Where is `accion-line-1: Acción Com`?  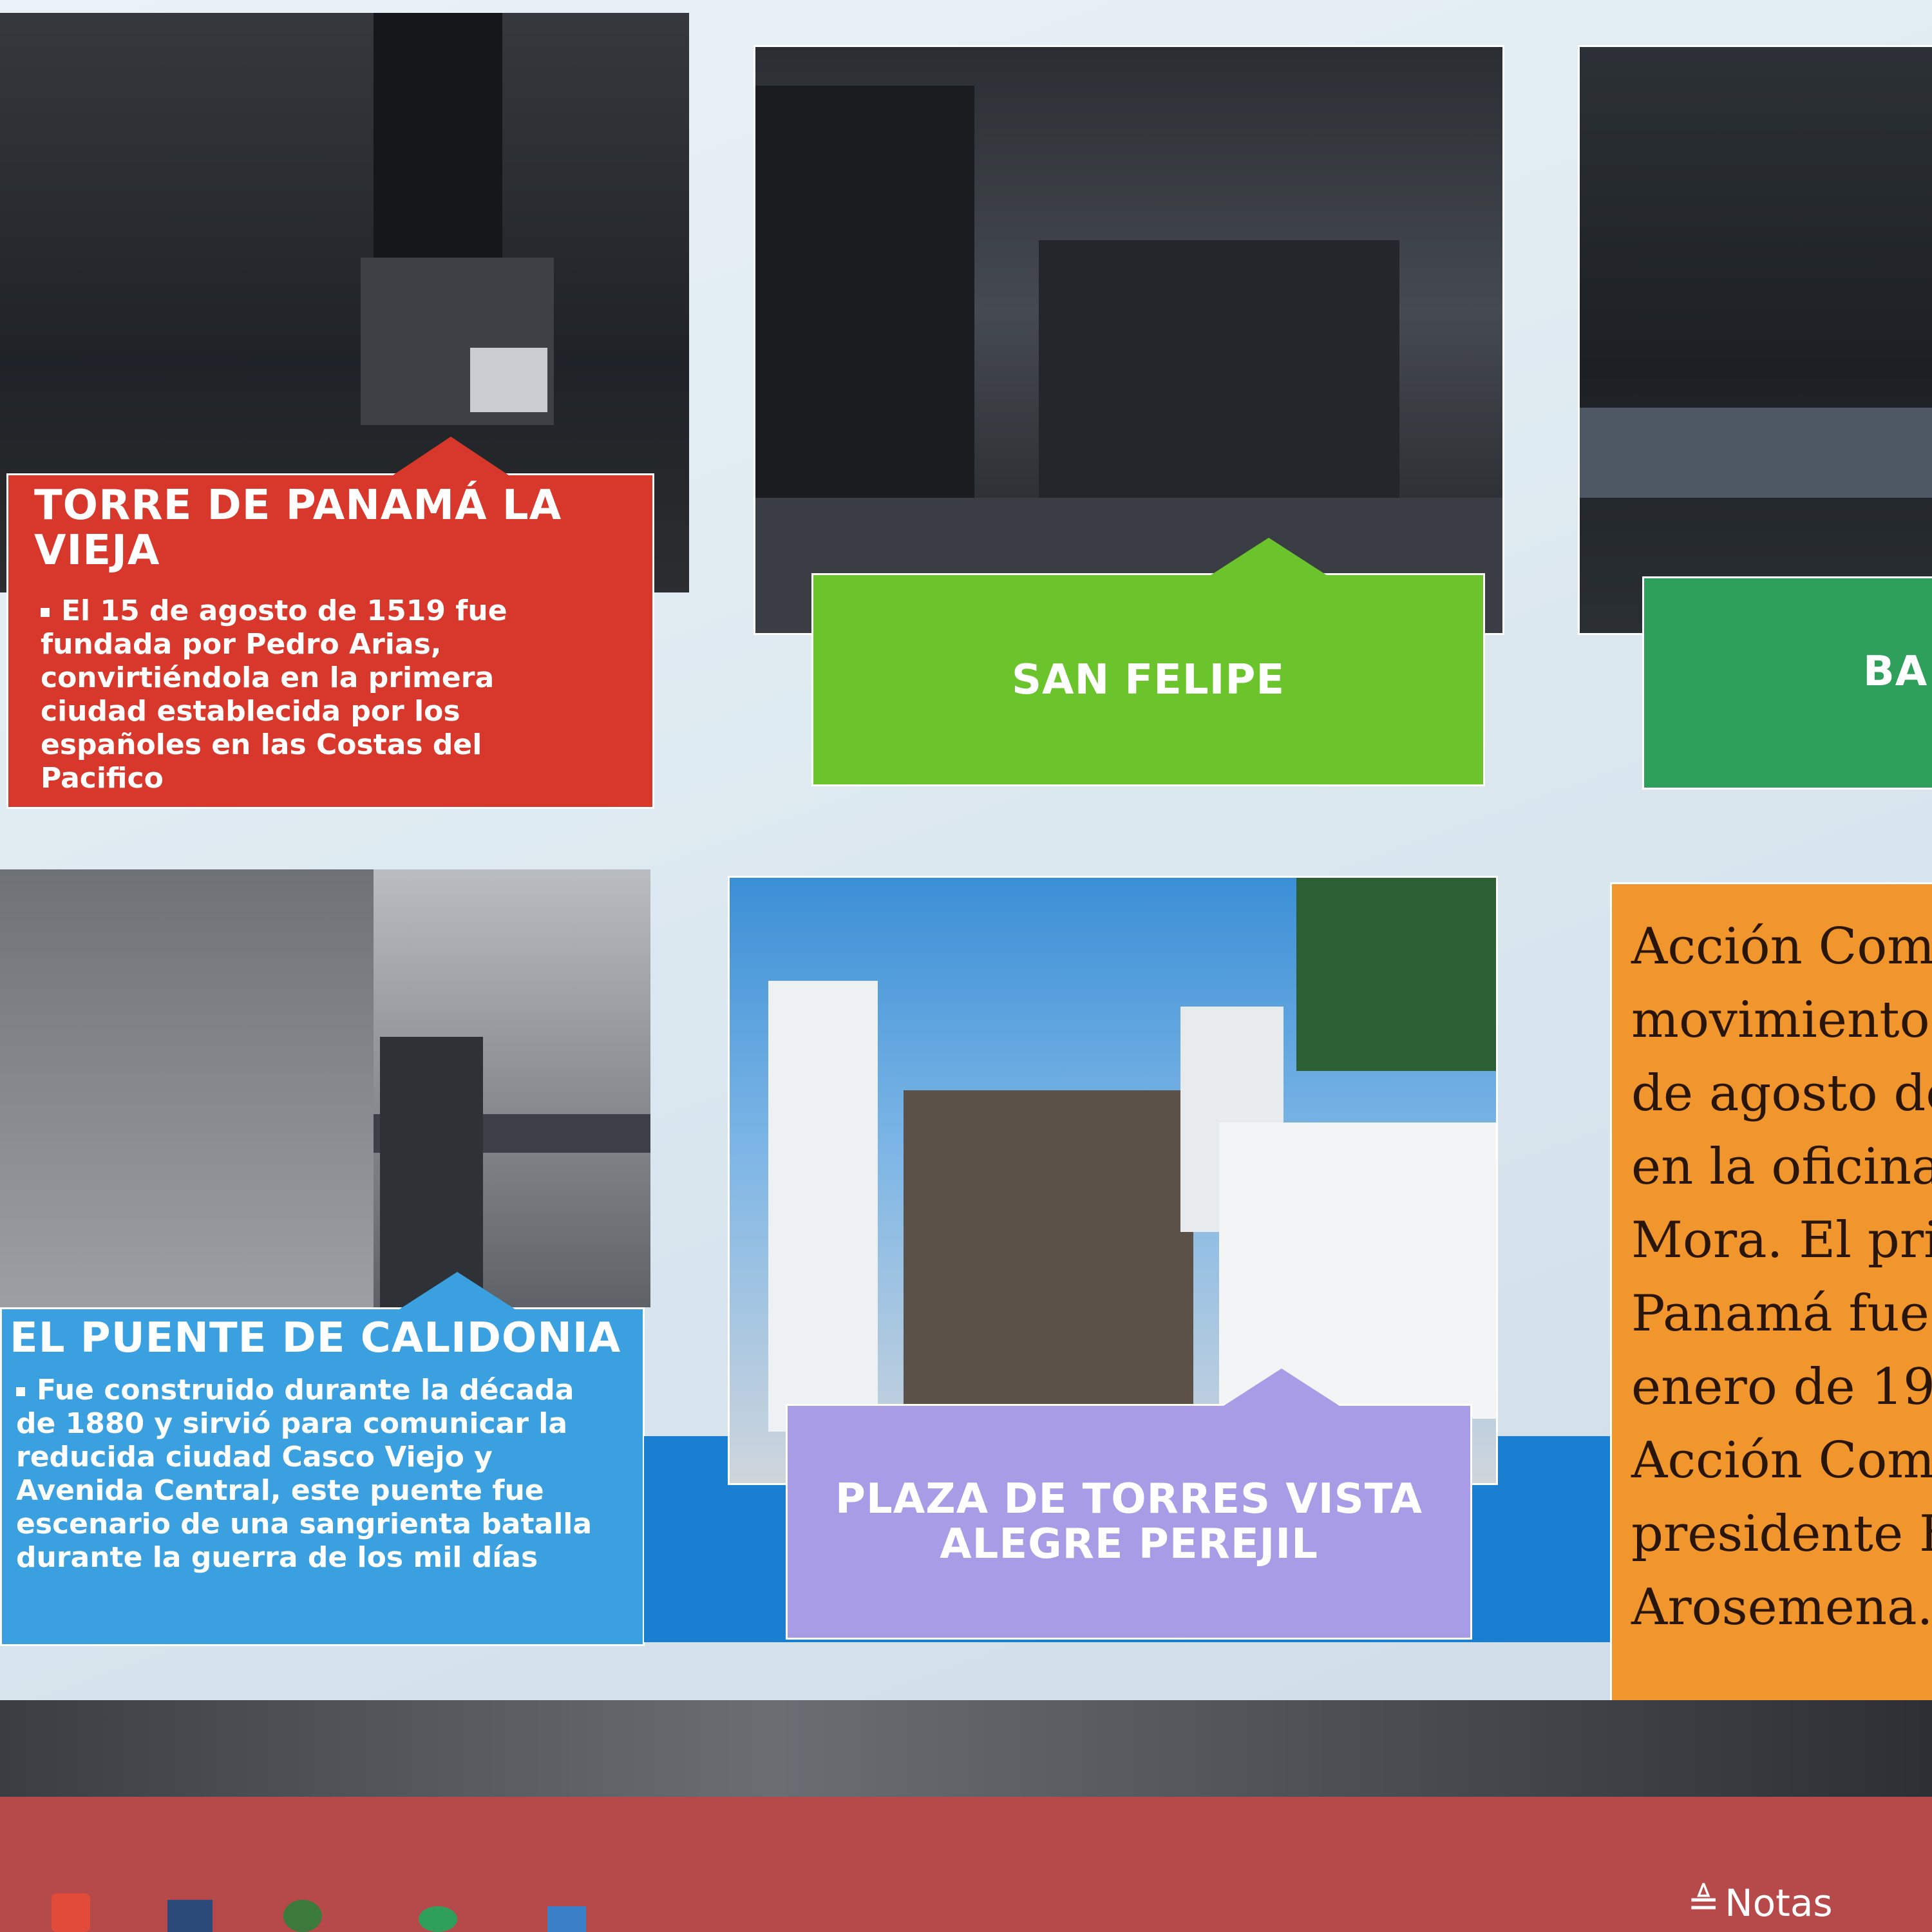 accion-line-1: Acción Com is located at coordinates (1781, 947).